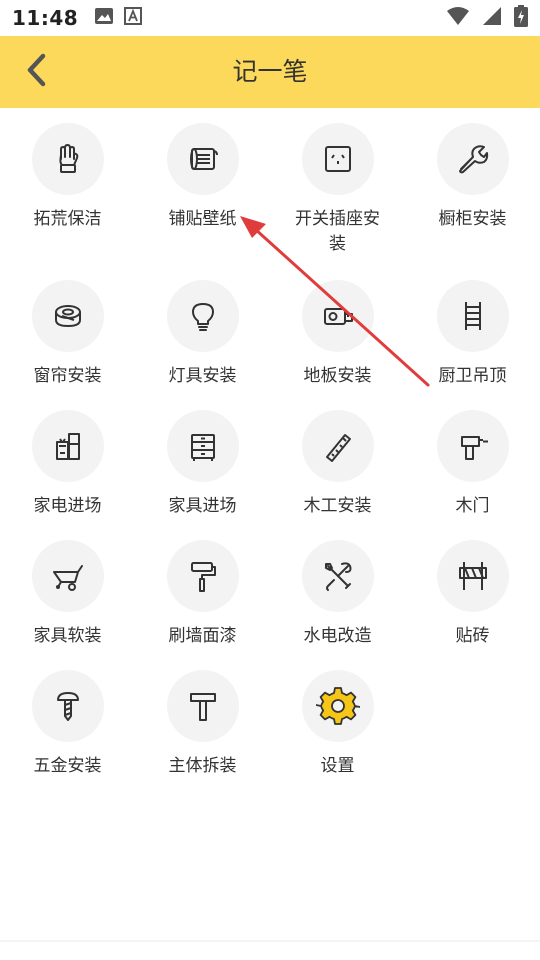 This screenshot has width=540, height=960. What do you see at coordinates (337, 446) in the screenshot?
I see `saw-icon` at bounding box center [337, 446].